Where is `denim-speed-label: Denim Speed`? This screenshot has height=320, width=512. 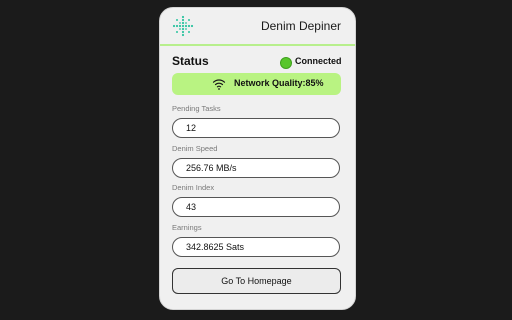
denim-speed-label: Denim Speed is located at coordinates (195, 148).